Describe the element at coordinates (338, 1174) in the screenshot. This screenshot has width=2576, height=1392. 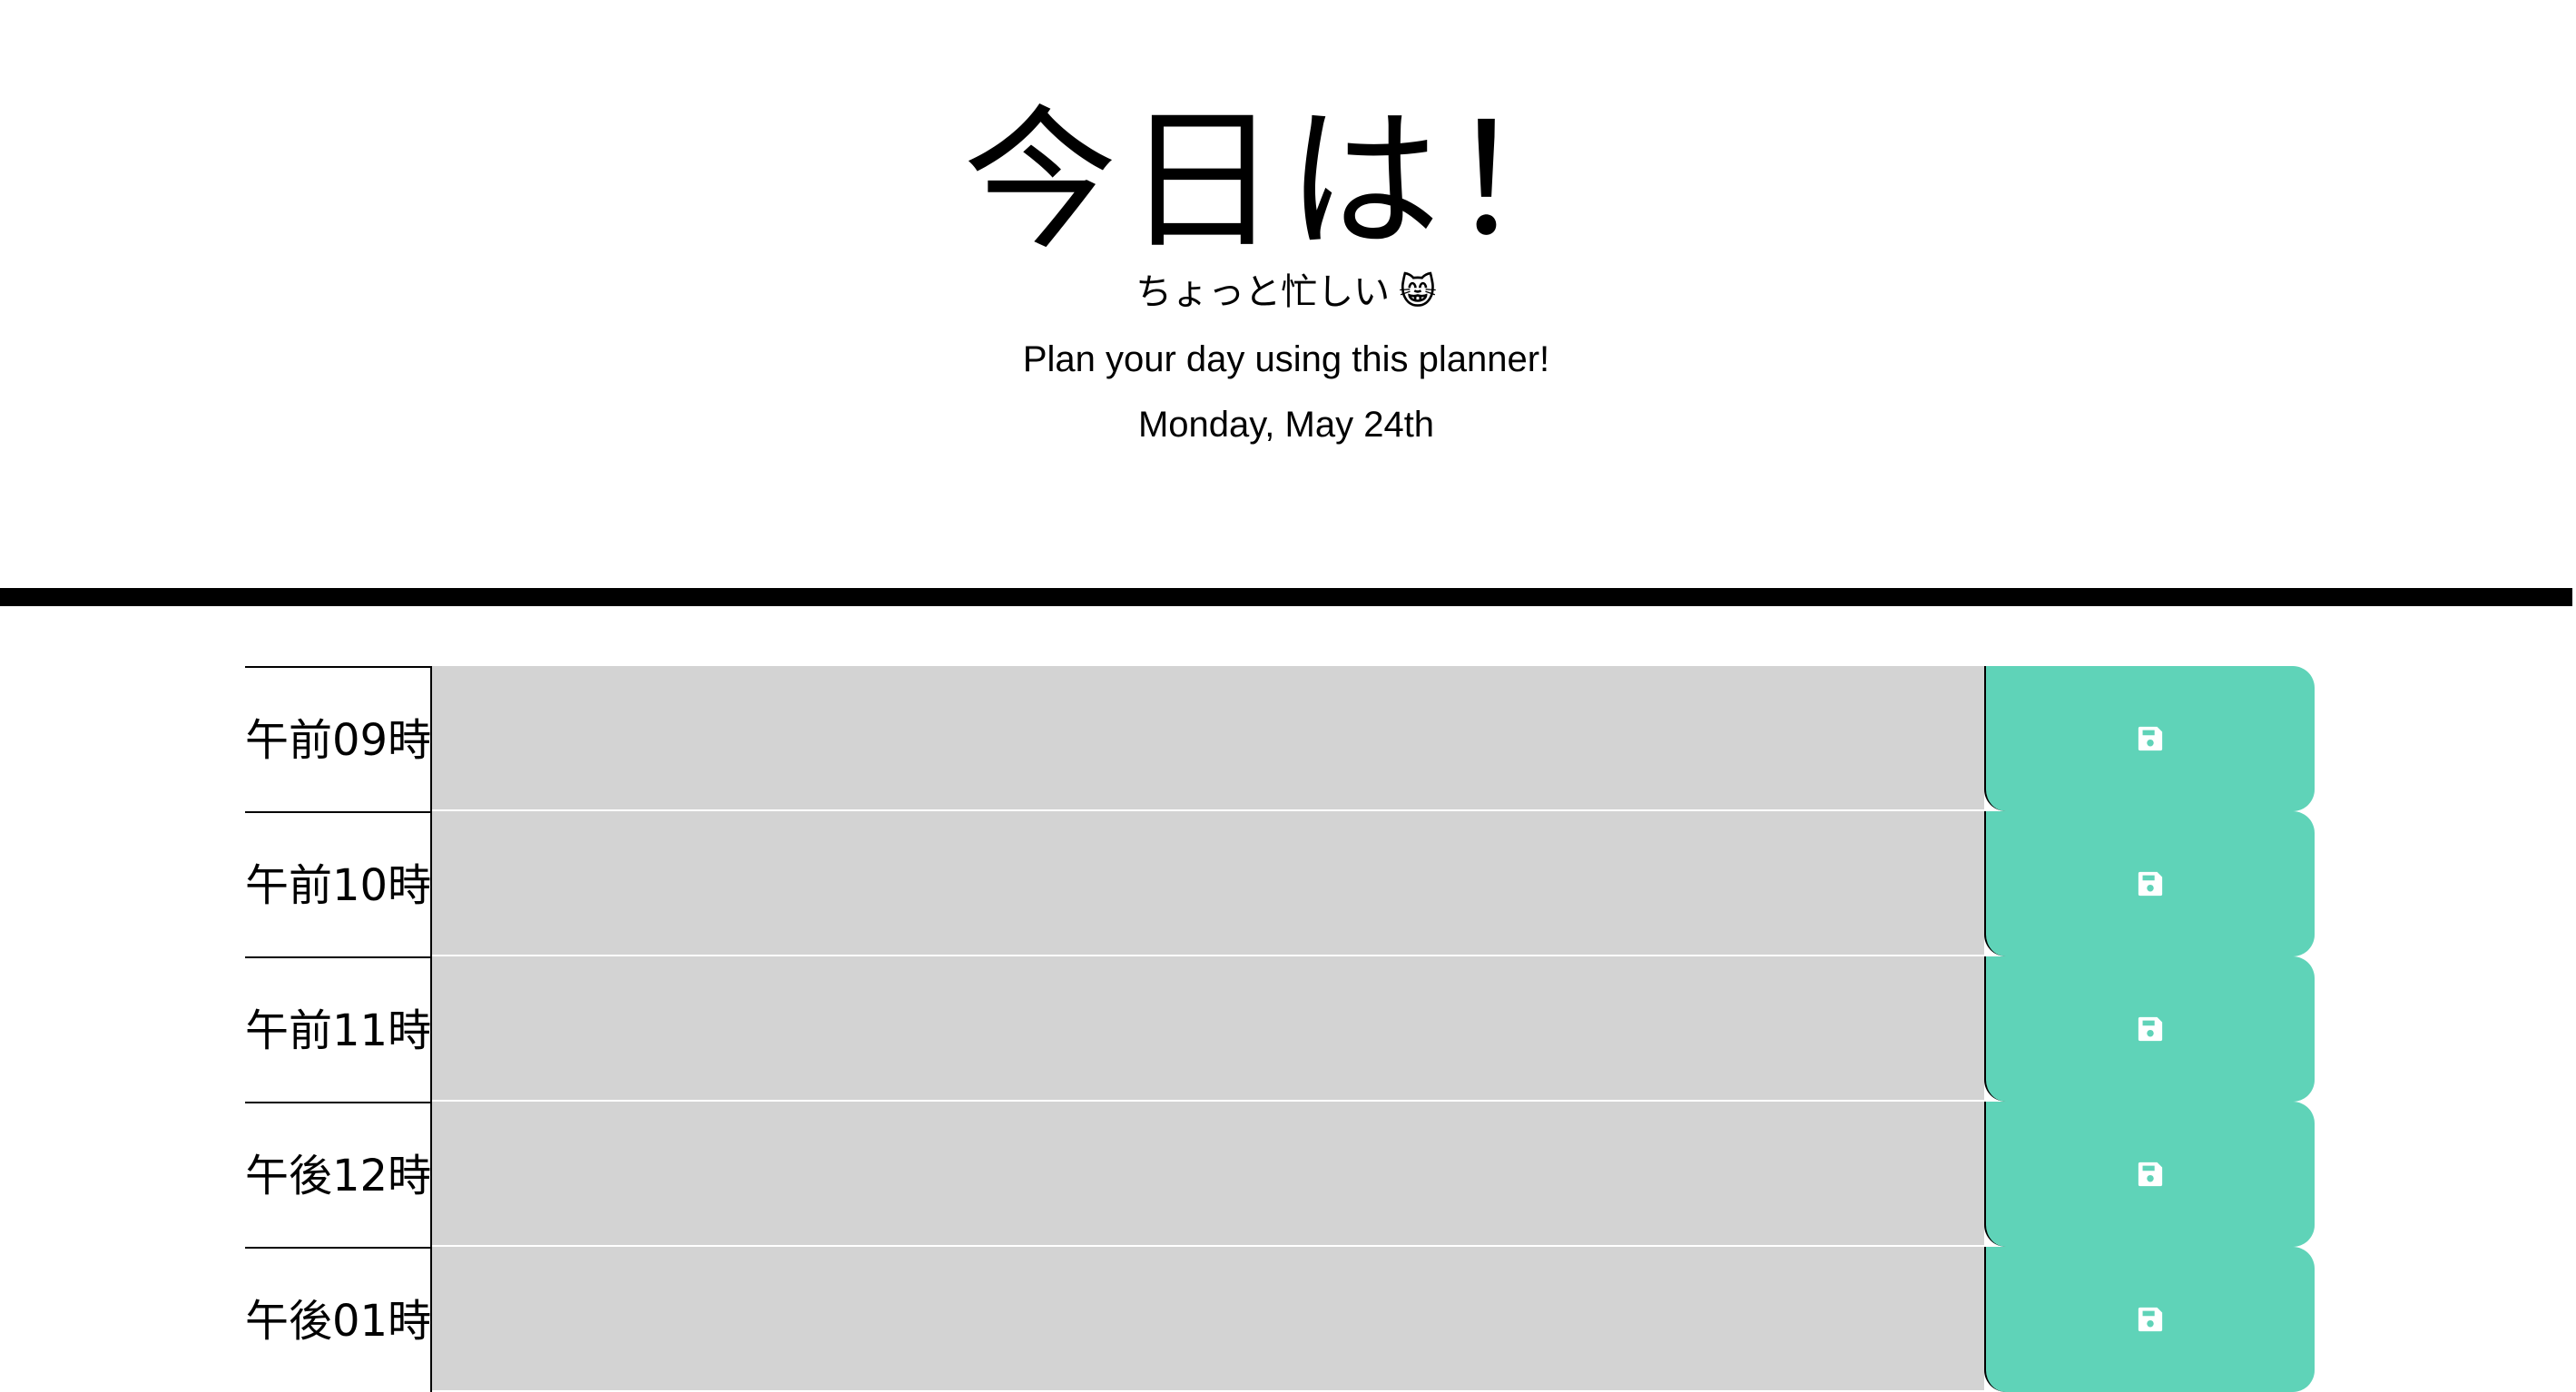
I see `hour-label: 午後12時` at that location.